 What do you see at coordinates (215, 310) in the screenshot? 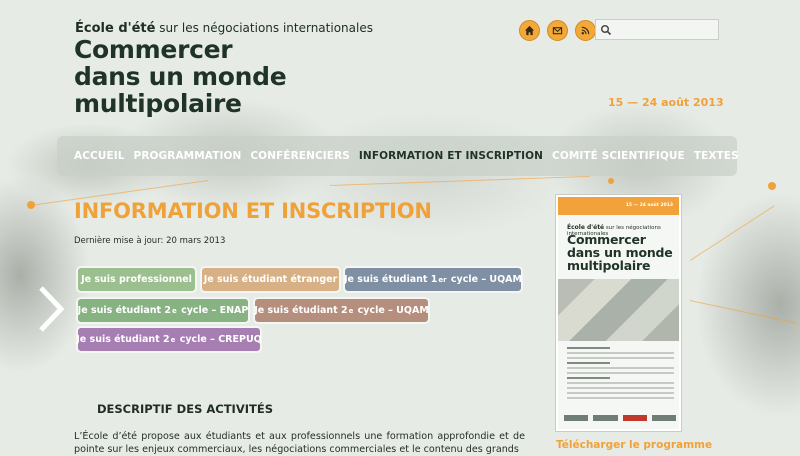
I see `pill-label-post: cycle – ENAP` at bounding box center [215, 310].